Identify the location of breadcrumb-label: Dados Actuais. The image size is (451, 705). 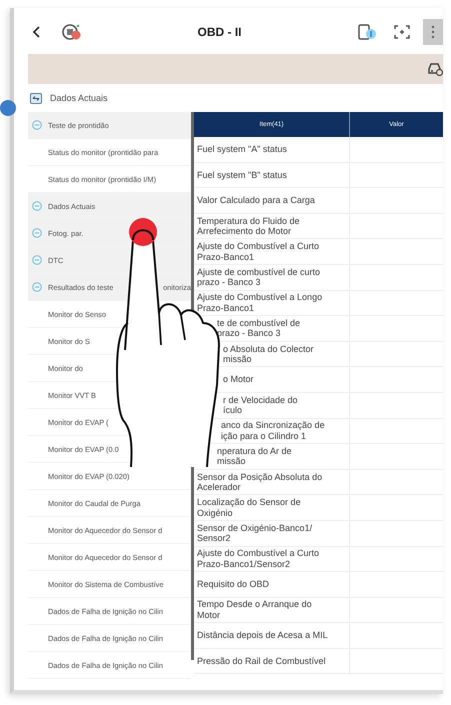
(79, 98).